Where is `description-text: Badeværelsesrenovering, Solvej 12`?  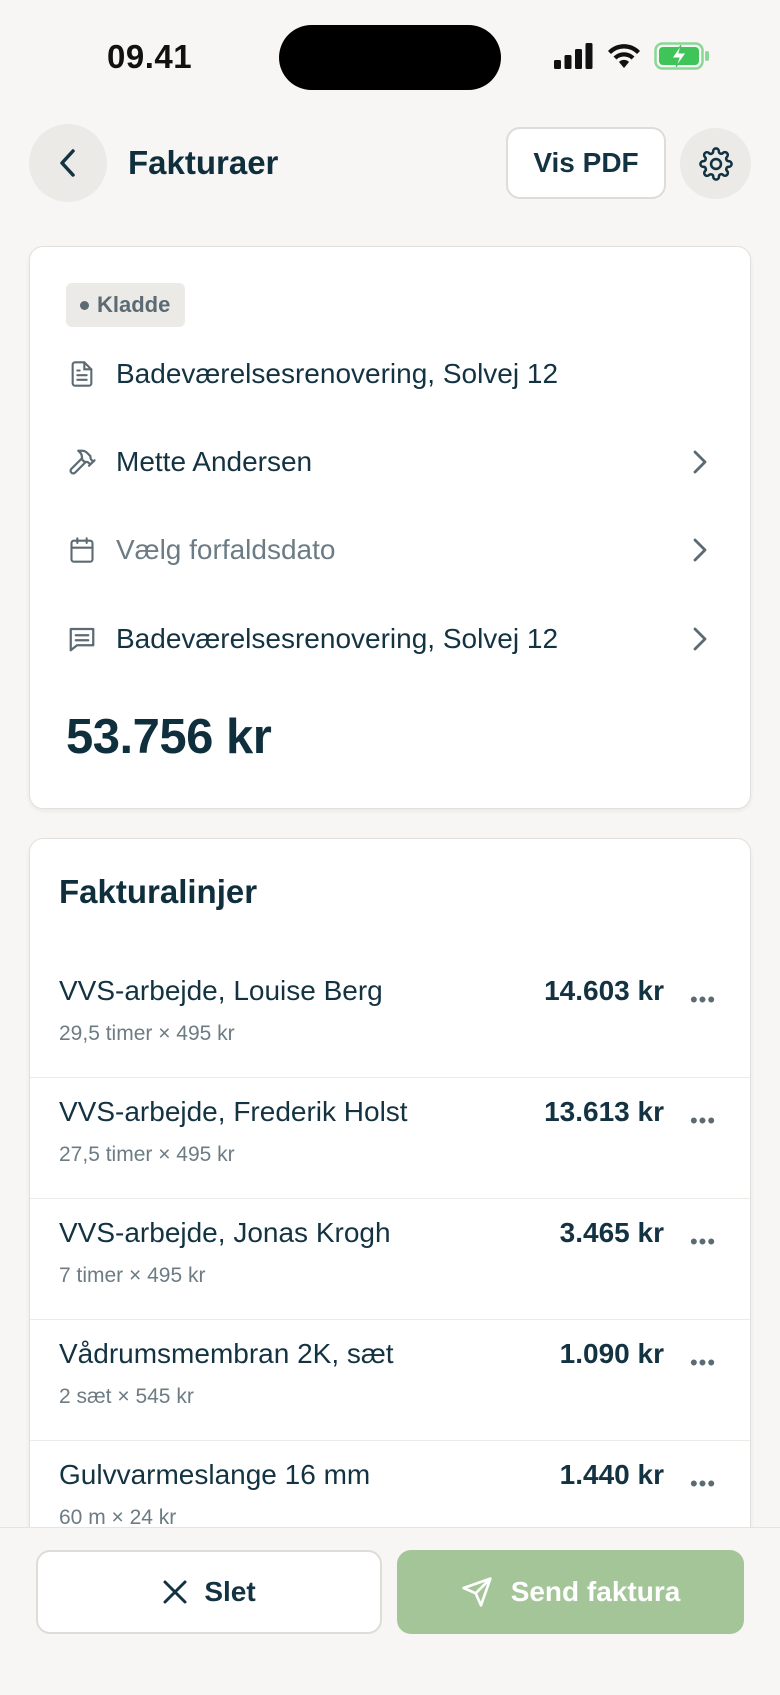 description-text: Badeværelsesrenovering, Solvej 12 is located at coordinates (337, 638).